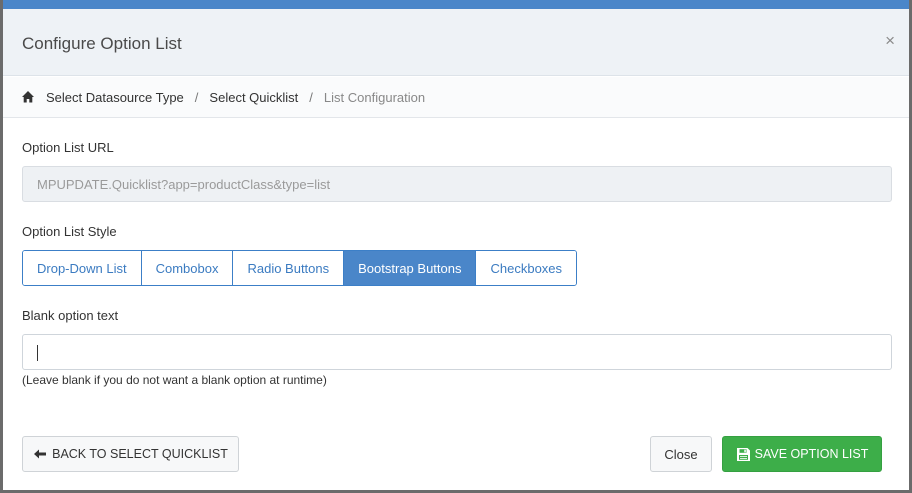 This screenshot has height=493, width=912. Describe the element at coordinates (374, 97) in the screenshot. I see `breadcrumb-item-list-configuration: List Configuration` at that location.